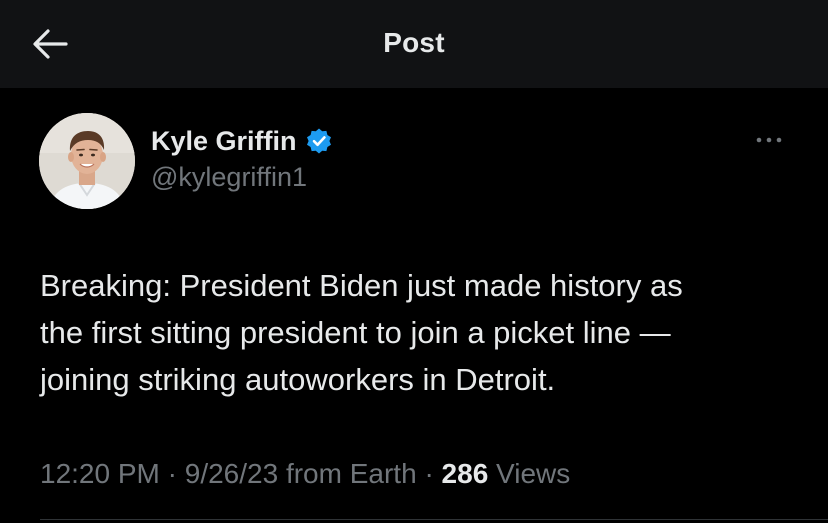 The width and height of the screenshot is (828, 523). I want to click on author-name: Kyle Griffin, so click(224, 141).